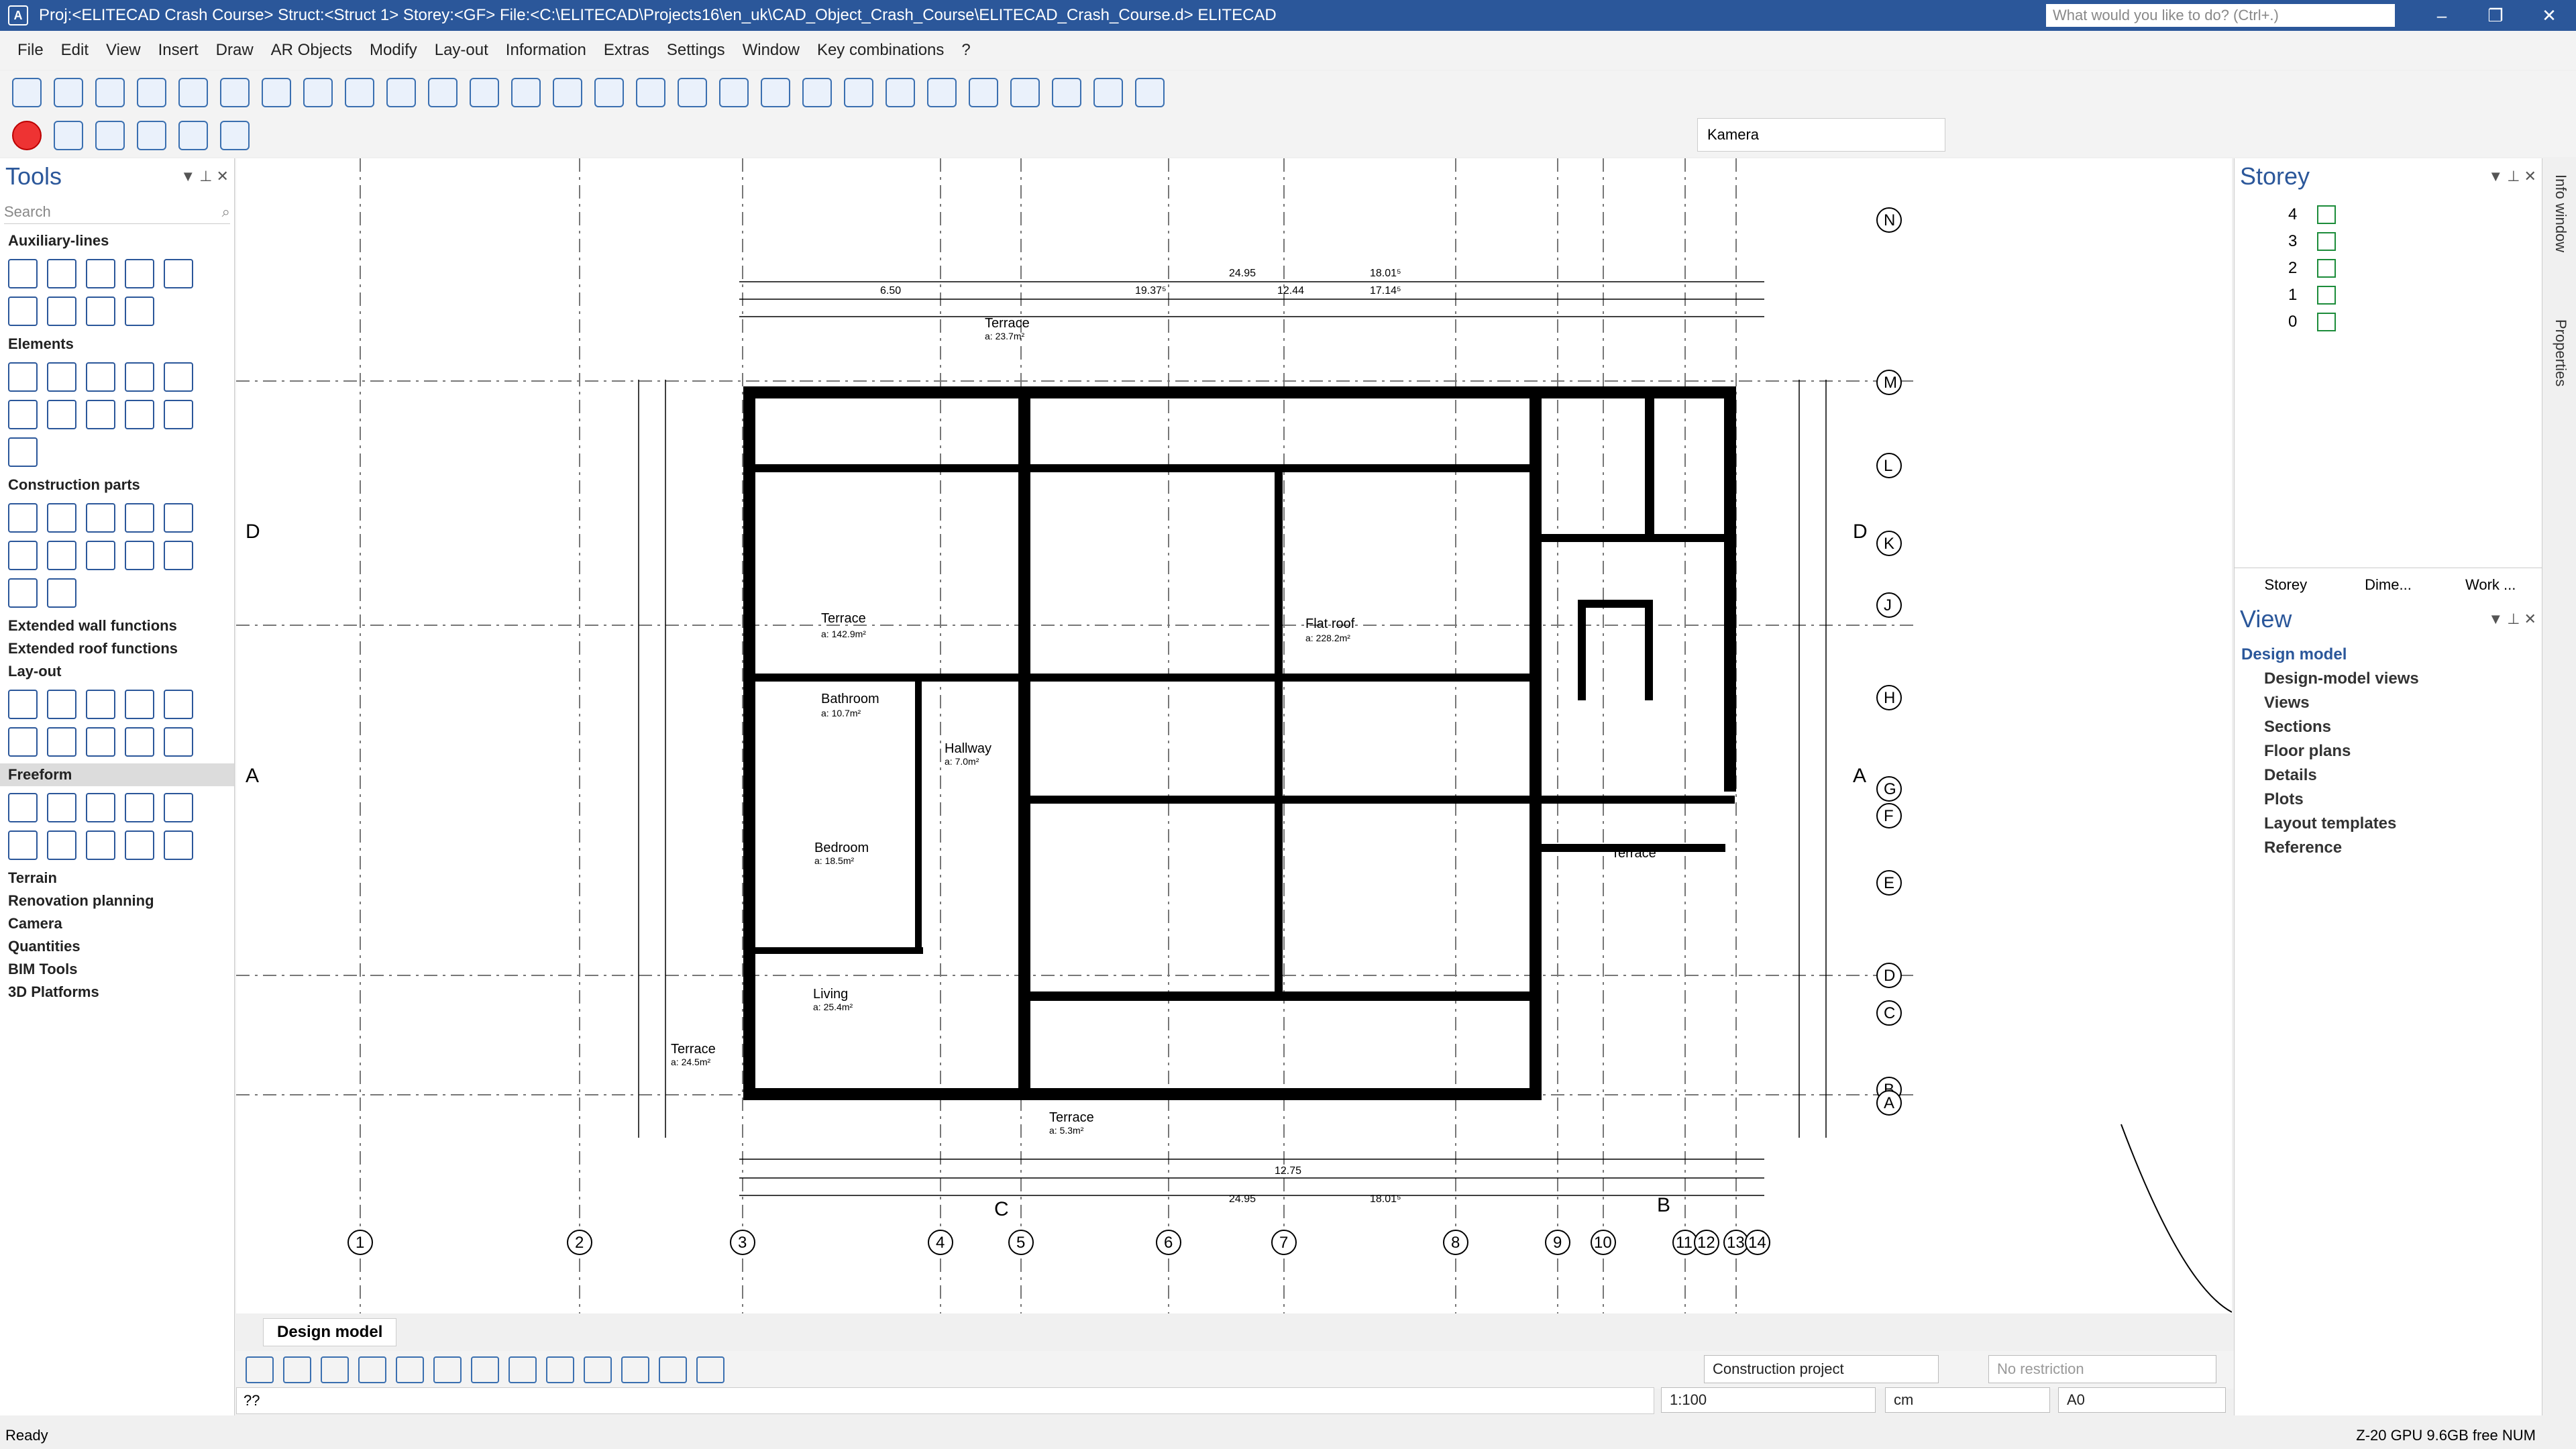 The image size is (2576, 1449). Describe the element at coordinates (546, 50) in the screenshot. I see `menu-information: Information` at that location.